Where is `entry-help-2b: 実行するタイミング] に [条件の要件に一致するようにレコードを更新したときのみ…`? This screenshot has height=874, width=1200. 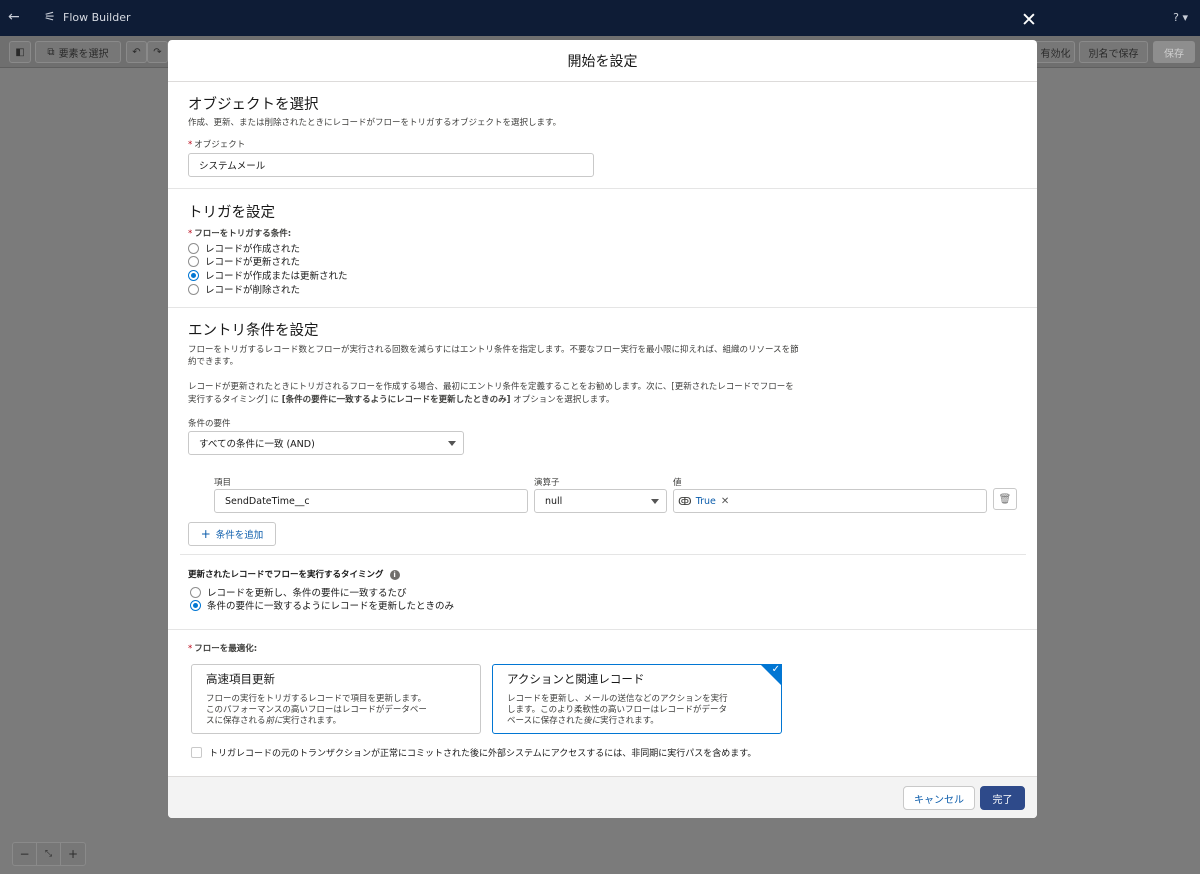 entry-help-2b: 実行するタイミング] に [条件の要件に一致するようにレコードを更新したときのみ… is located at coordinates (401, 400).